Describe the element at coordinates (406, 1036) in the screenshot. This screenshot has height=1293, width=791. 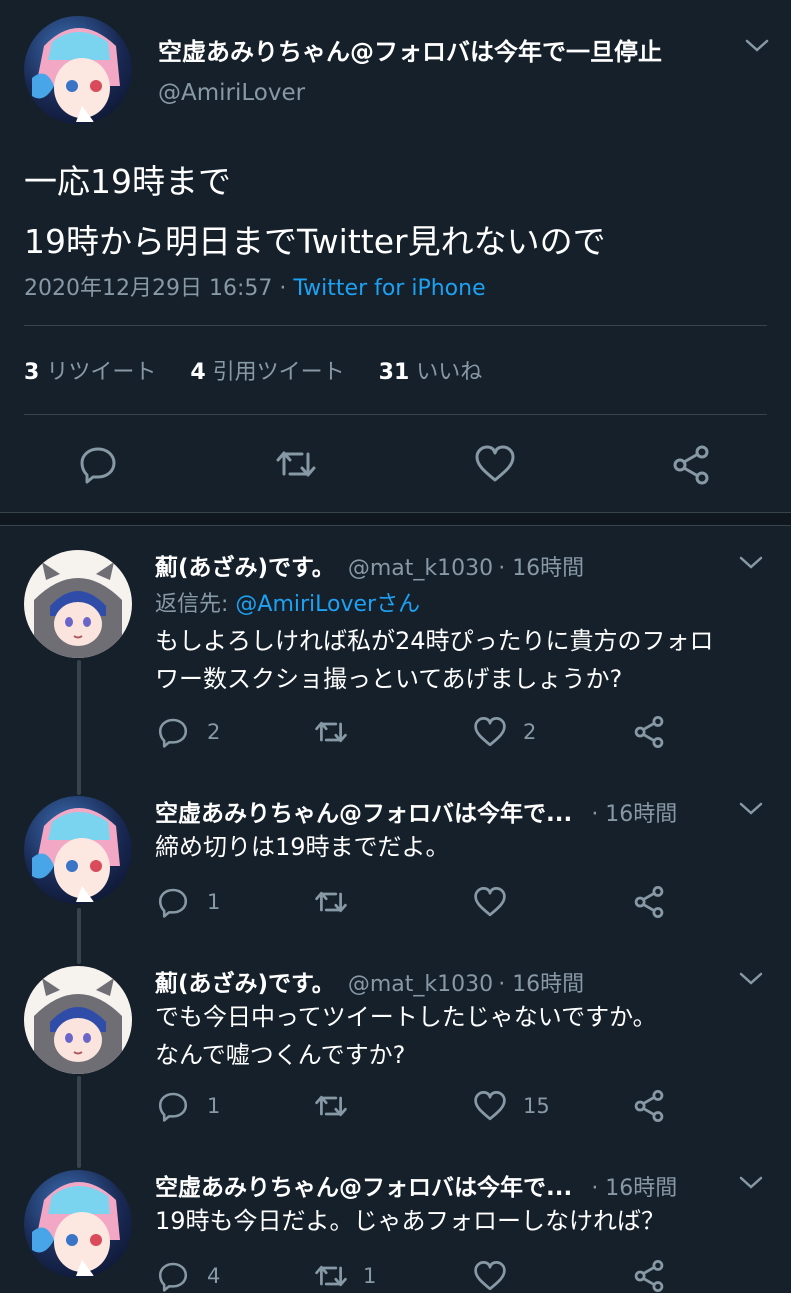
I see `reply-text: でも今日中ってツイートしたじゃないですか。 なんで嘘つくんですか?` at that location.